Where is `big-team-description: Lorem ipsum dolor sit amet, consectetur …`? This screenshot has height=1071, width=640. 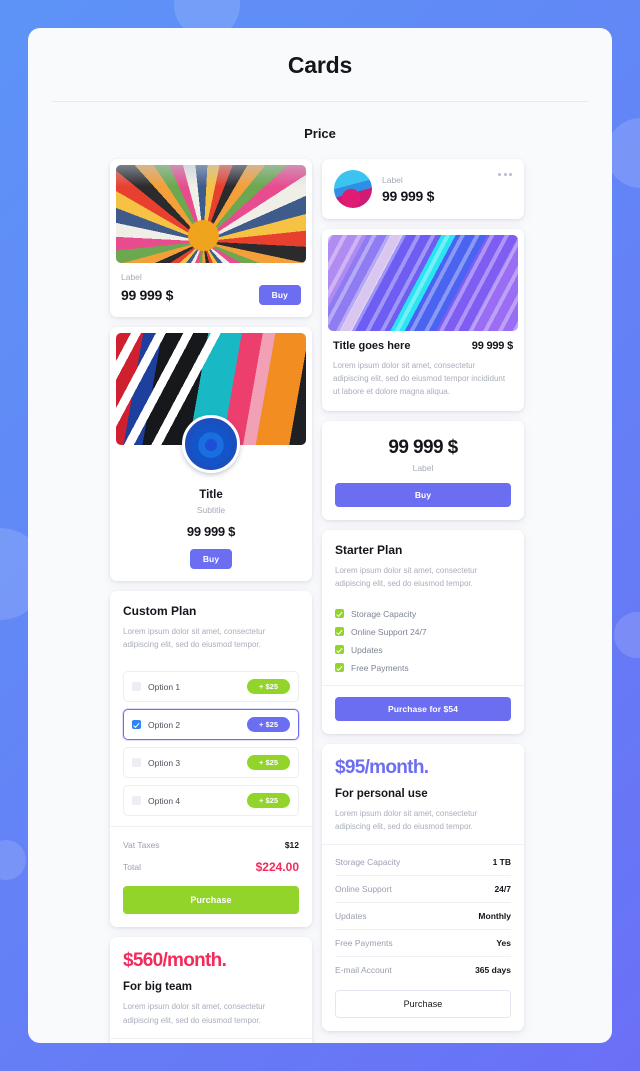 big-team-description: Lorem ipsum dolor sit amet, consectetur … is located at coordinates (194, 1013).